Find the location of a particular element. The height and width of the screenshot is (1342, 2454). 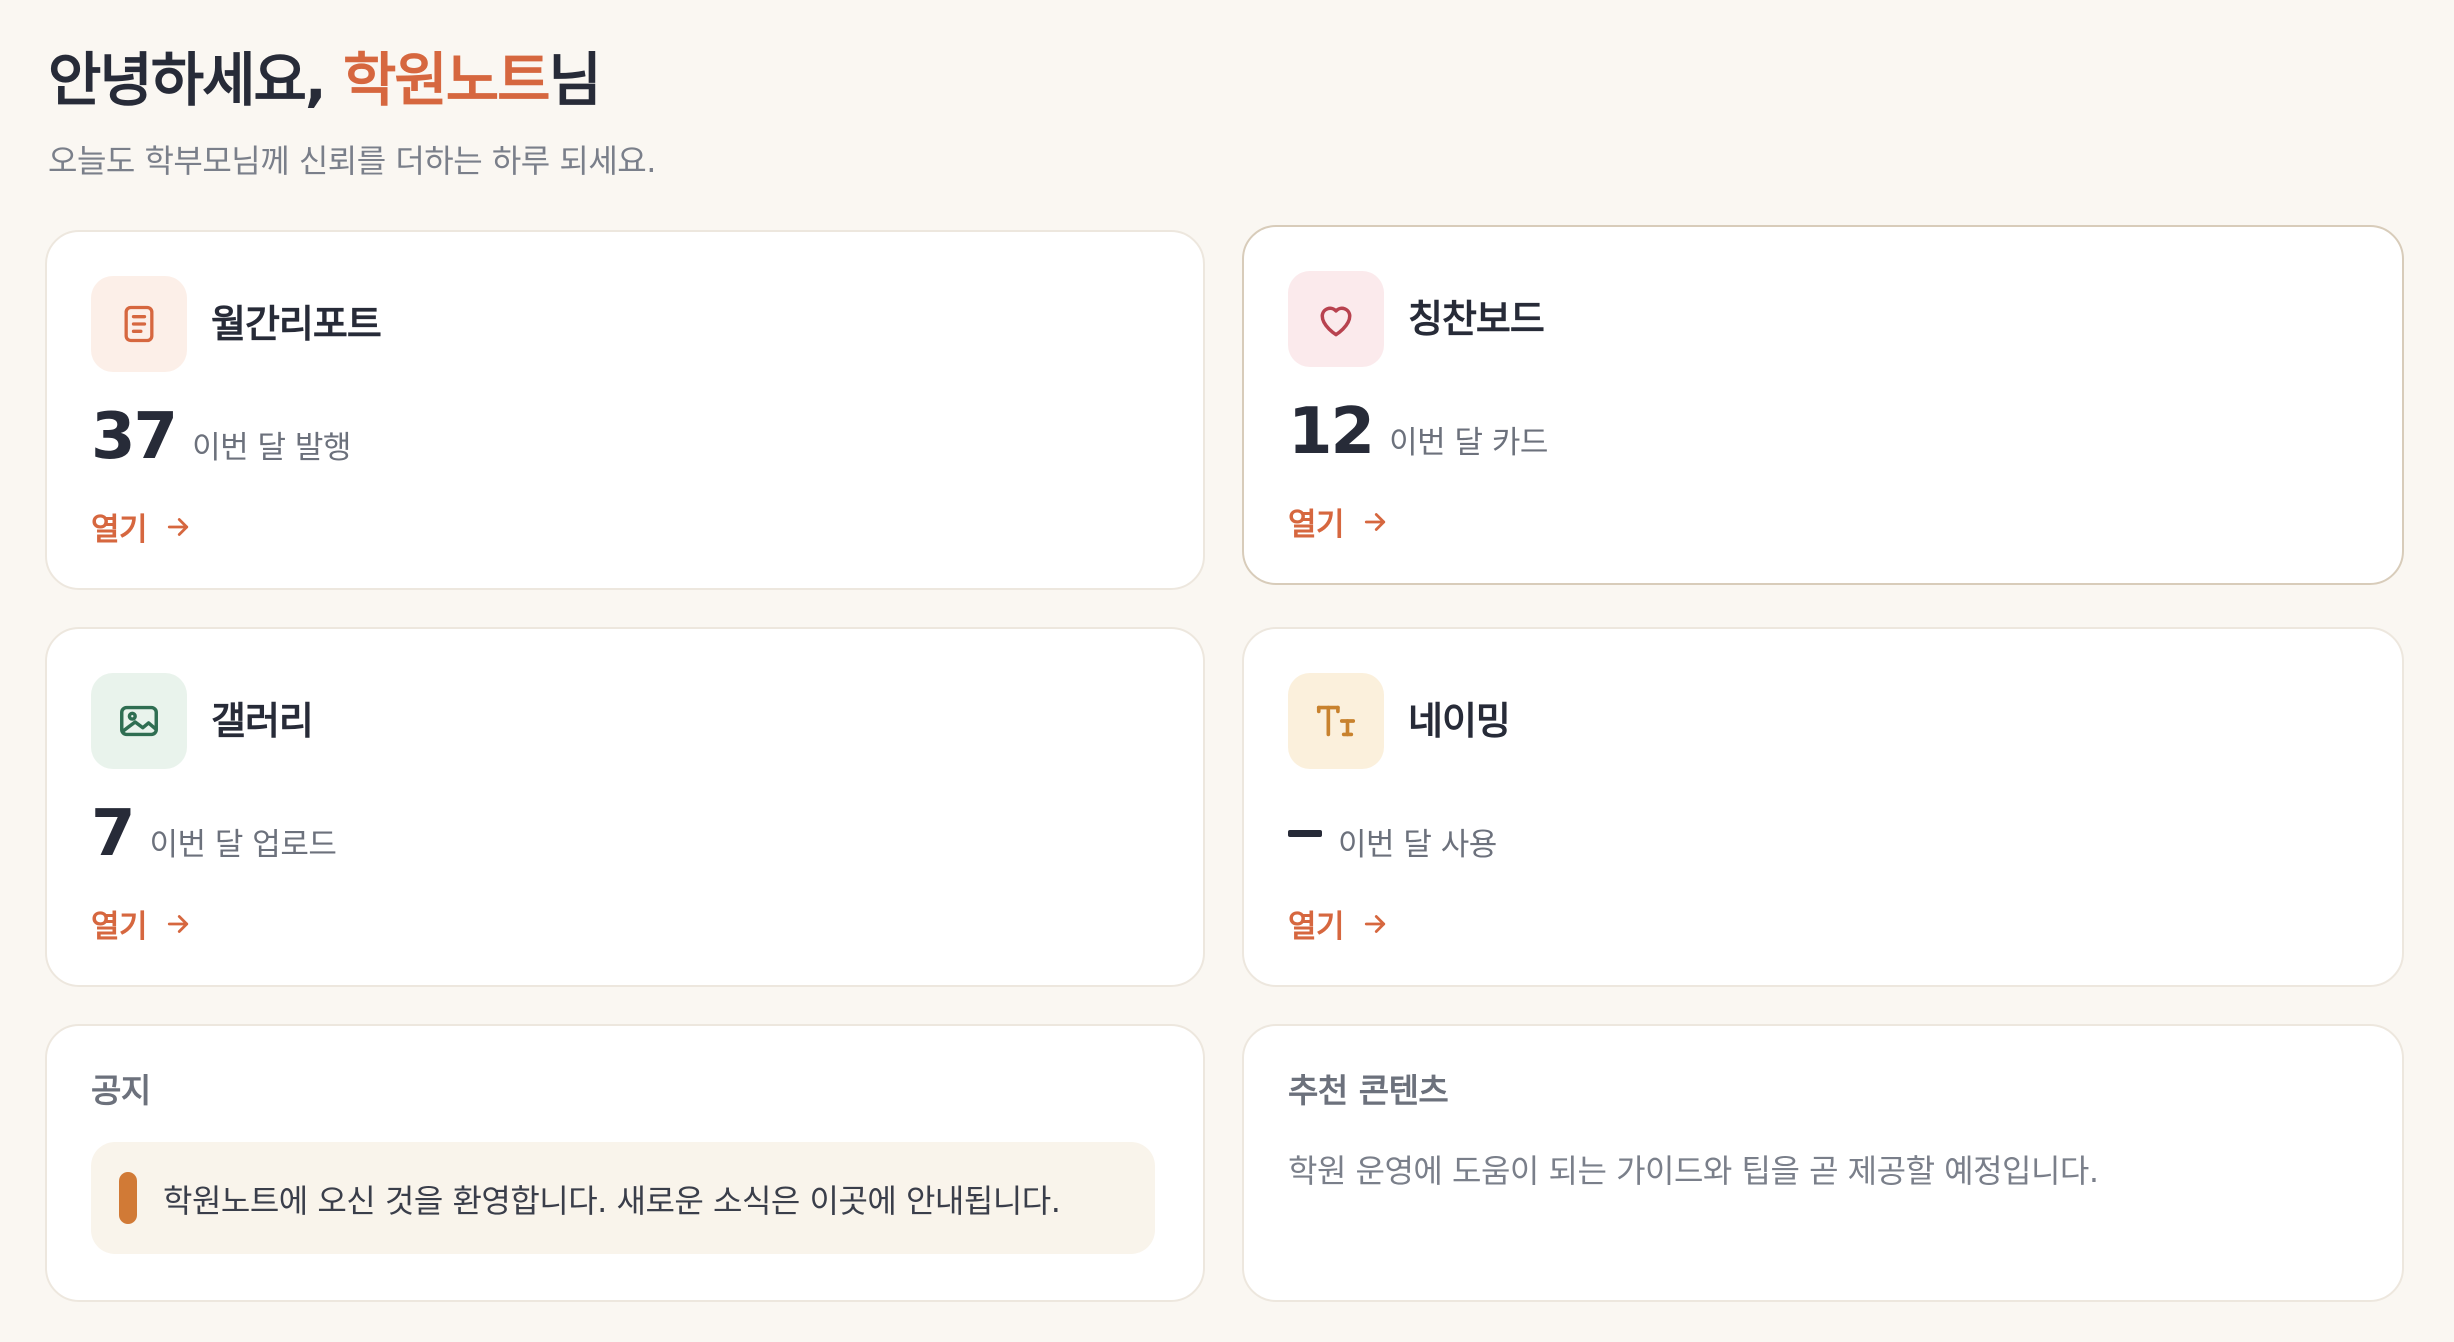

heart-icon is located at coordinates (1336, 319).